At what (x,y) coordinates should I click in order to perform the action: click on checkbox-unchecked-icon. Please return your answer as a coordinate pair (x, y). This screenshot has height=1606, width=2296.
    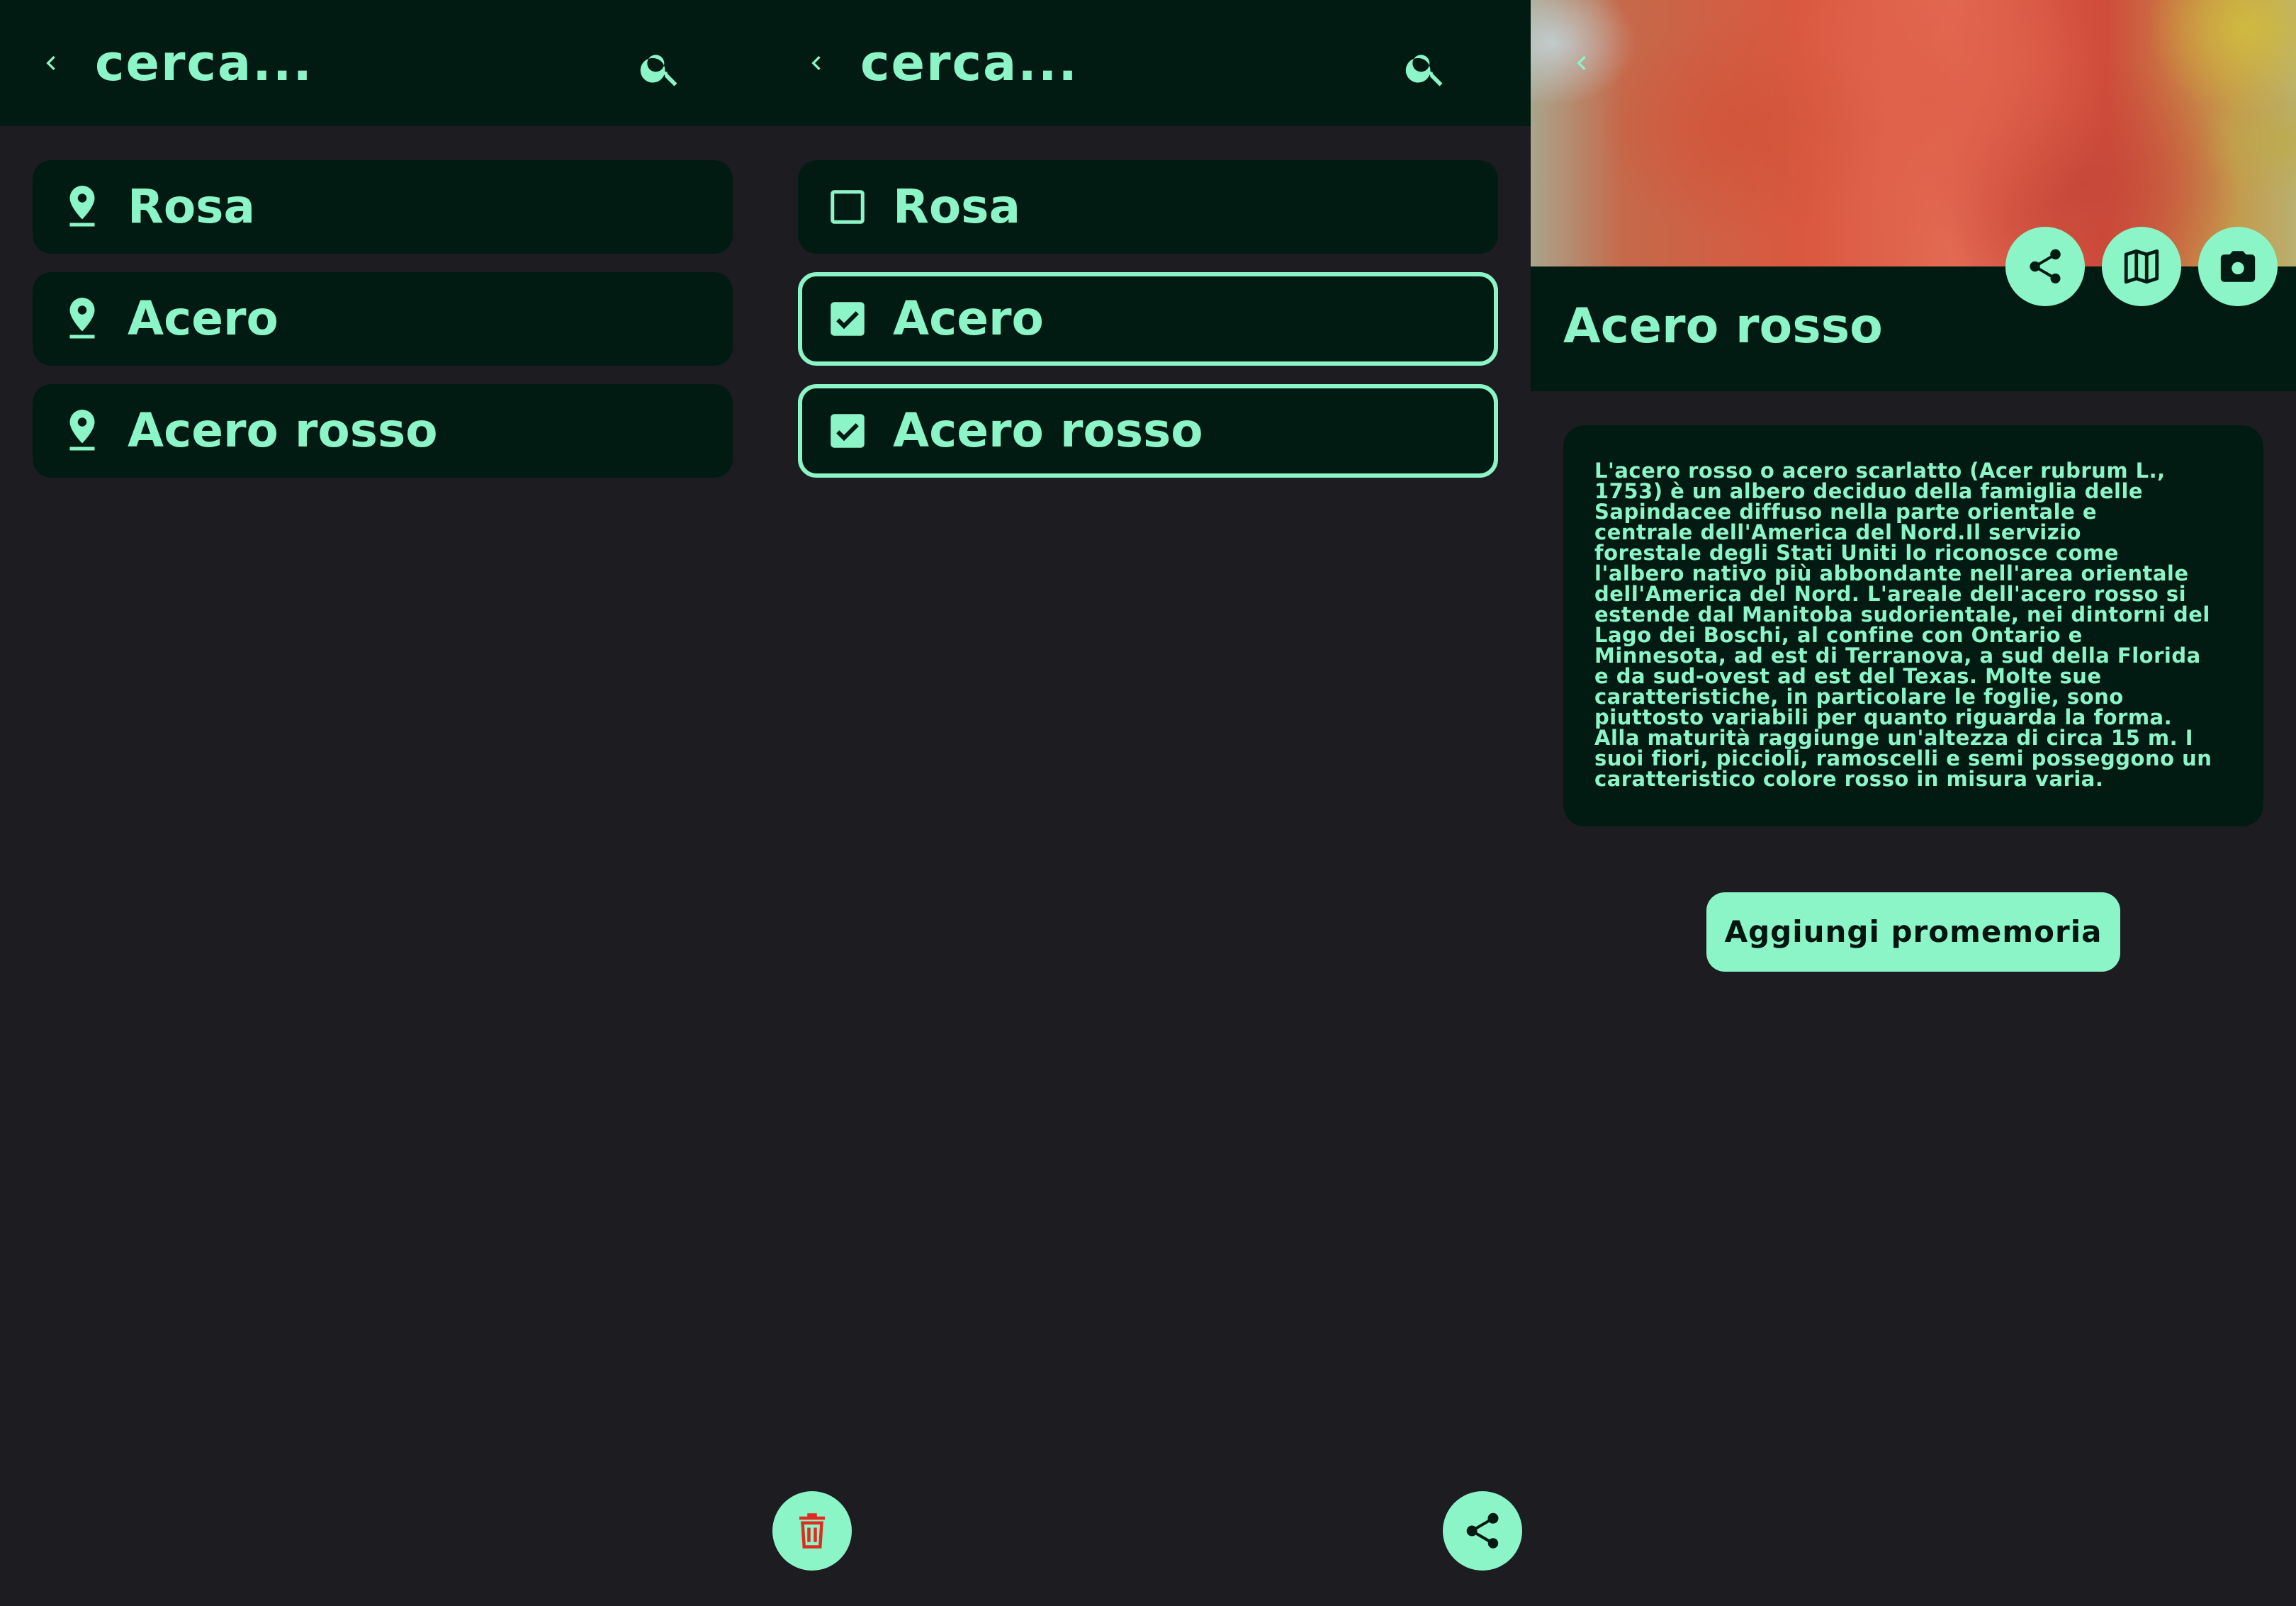
    Looking at the image, I should click on (847, 207).